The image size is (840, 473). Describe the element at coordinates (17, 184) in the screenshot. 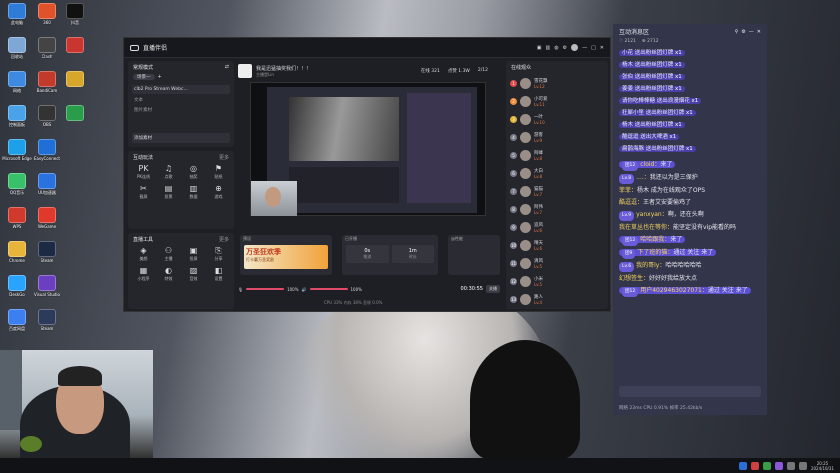

I see `desktop-icon: QQ音乐` at that location.